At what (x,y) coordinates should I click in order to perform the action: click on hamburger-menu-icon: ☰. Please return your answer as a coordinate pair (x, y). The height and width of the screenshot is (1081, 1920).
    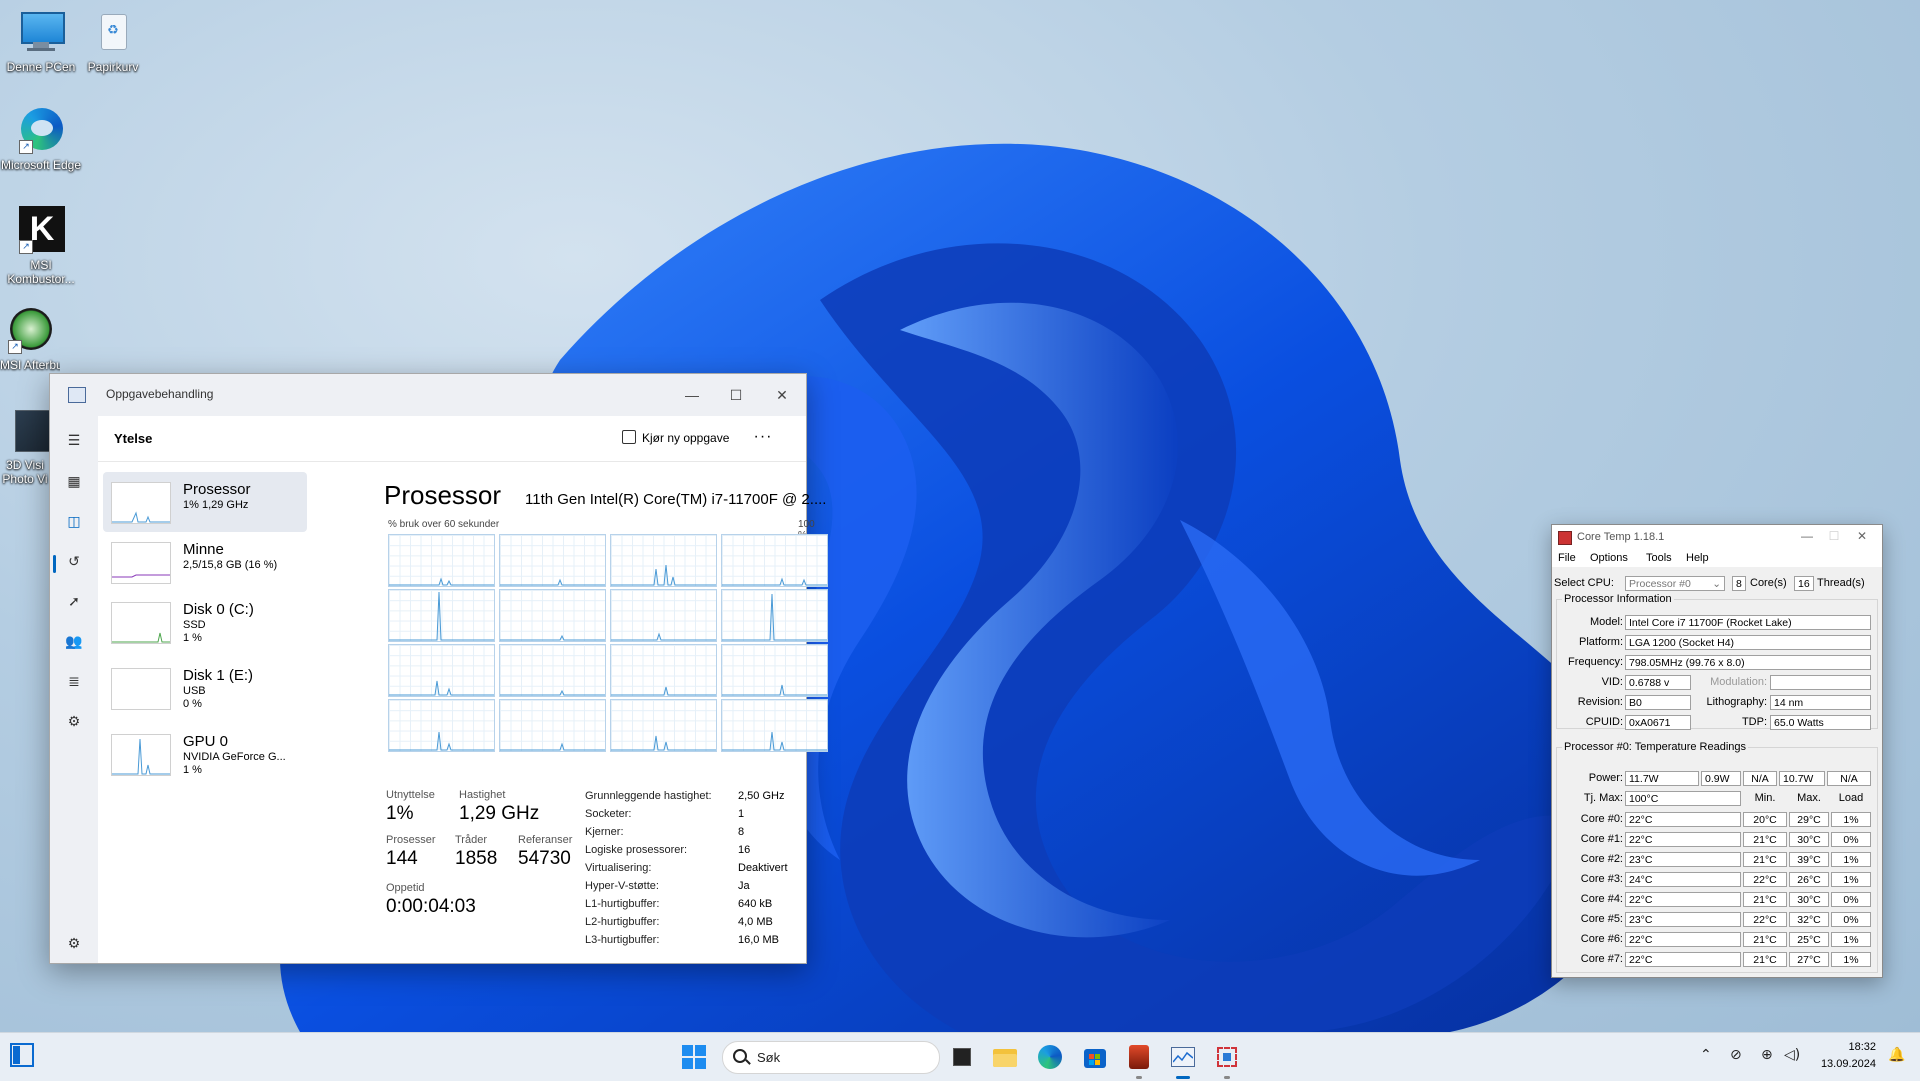
    Looking at the image, I should click on (74, 440).